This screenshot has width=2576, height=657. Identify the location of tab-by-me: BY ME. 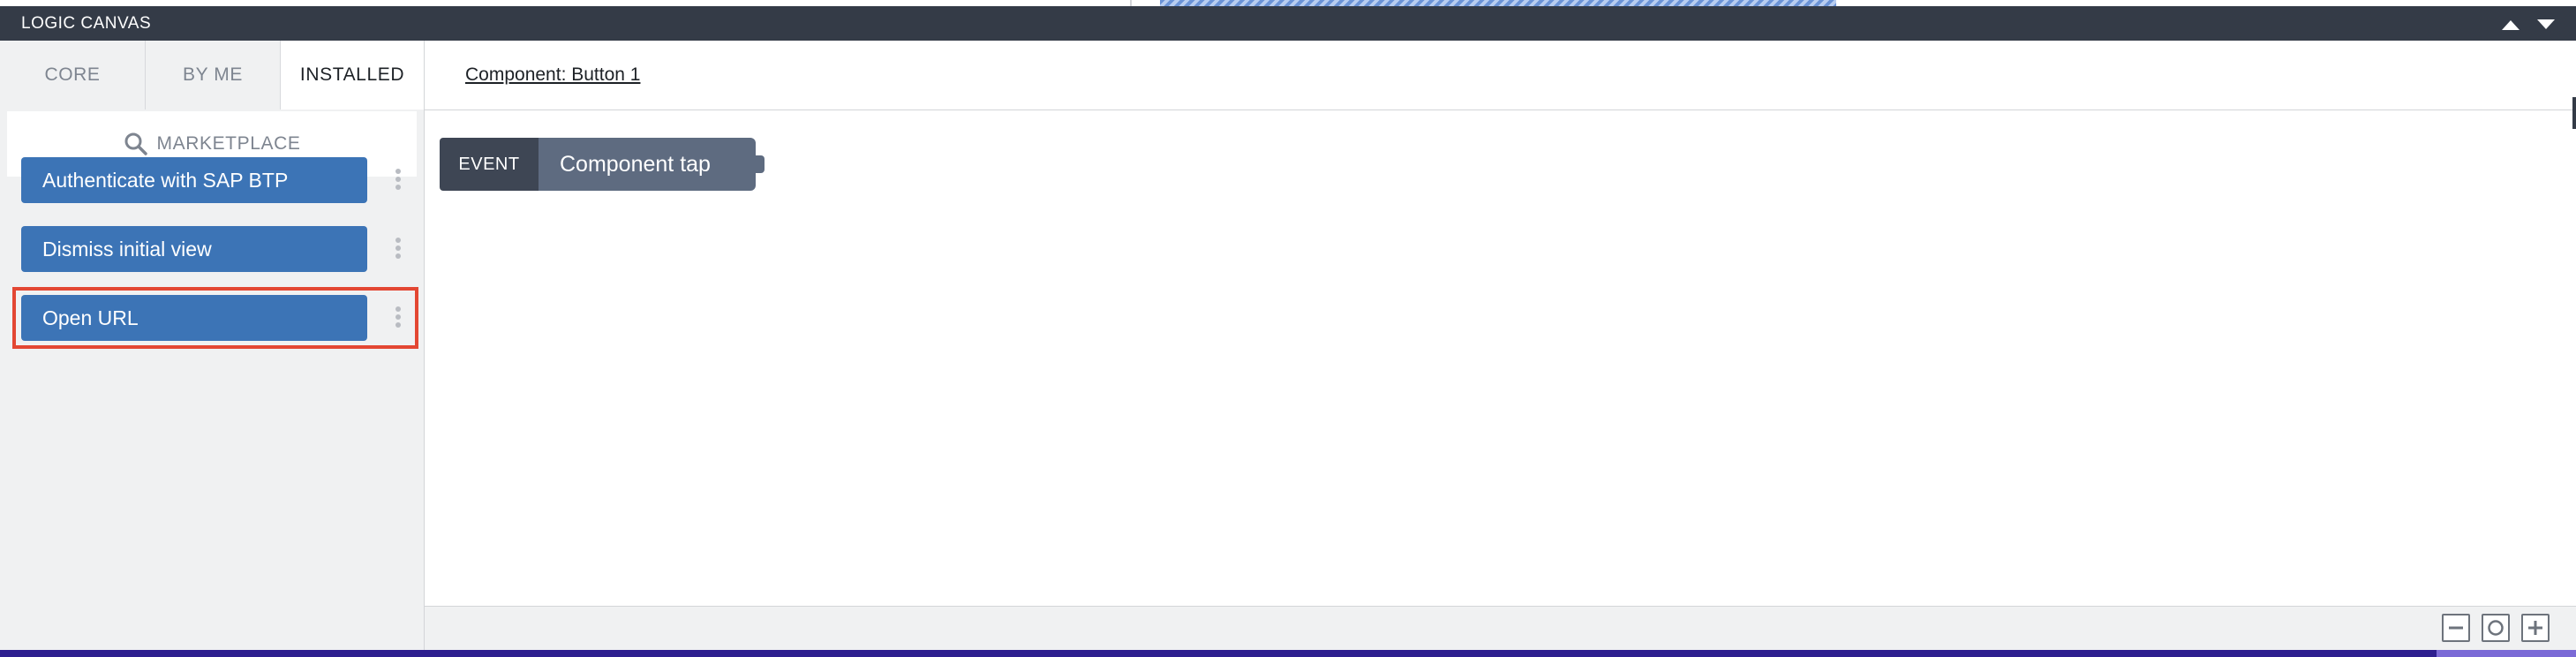
(214, 75).